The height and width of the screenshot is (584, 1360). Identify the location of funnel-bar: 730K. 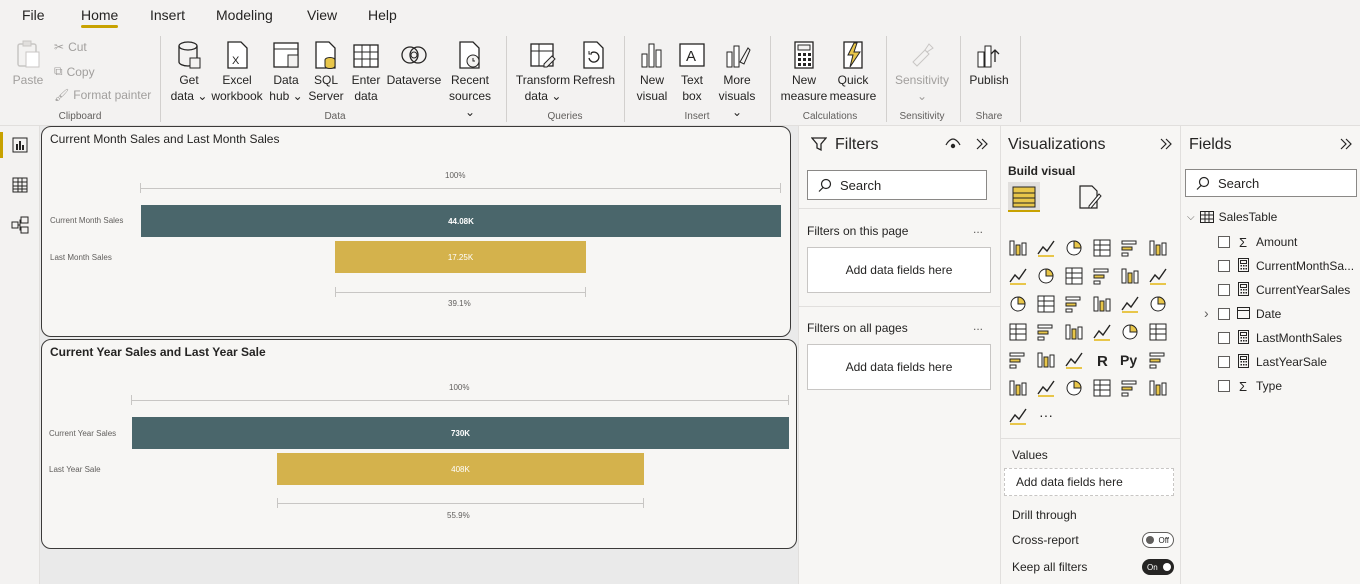
(460, 433).